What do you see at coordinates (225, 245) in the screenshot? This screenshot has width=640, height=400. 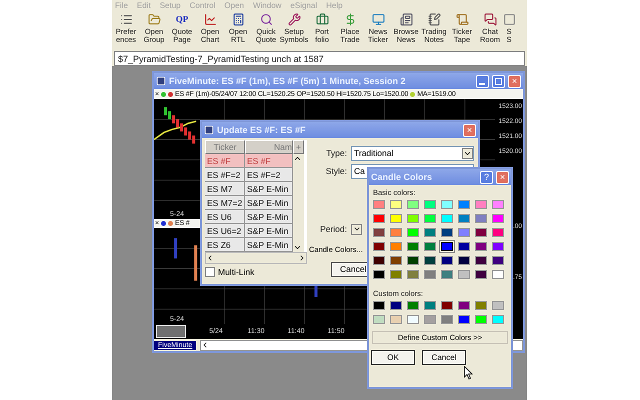 I see `table-cell: ES Z6` at bounding box center [225, 245].